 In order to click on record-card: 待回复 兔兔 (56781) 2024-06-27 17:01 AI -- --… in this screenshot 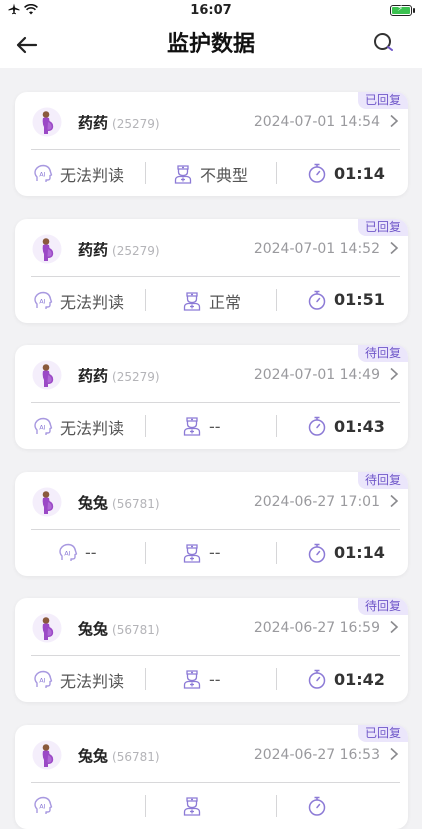, I will do `click(211, 523)`.